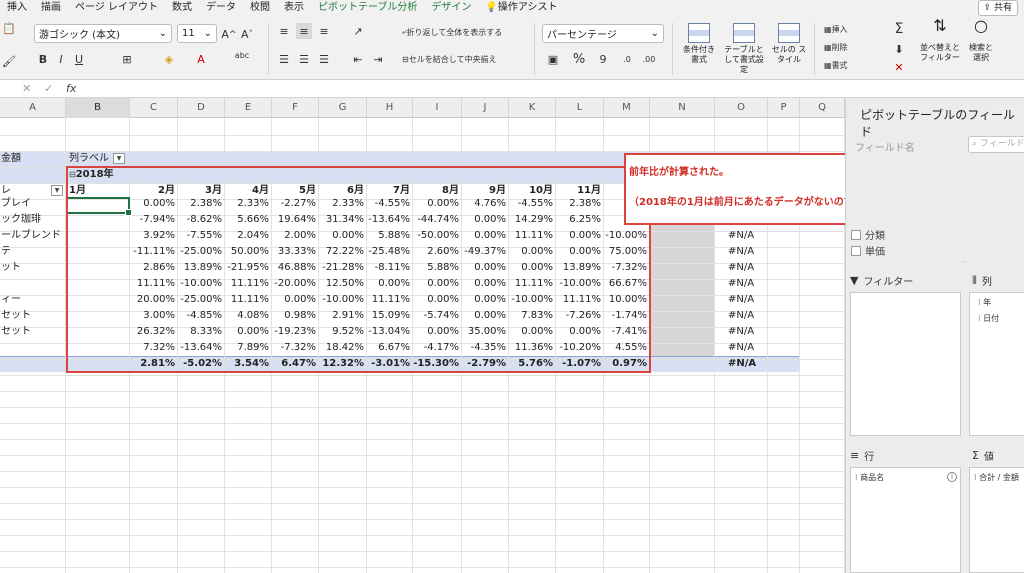  What do you see at coordinates (849, 65) in the screenshot?
I see `format-cells-button: ▦ 書式` at bounding box center [849, 65].